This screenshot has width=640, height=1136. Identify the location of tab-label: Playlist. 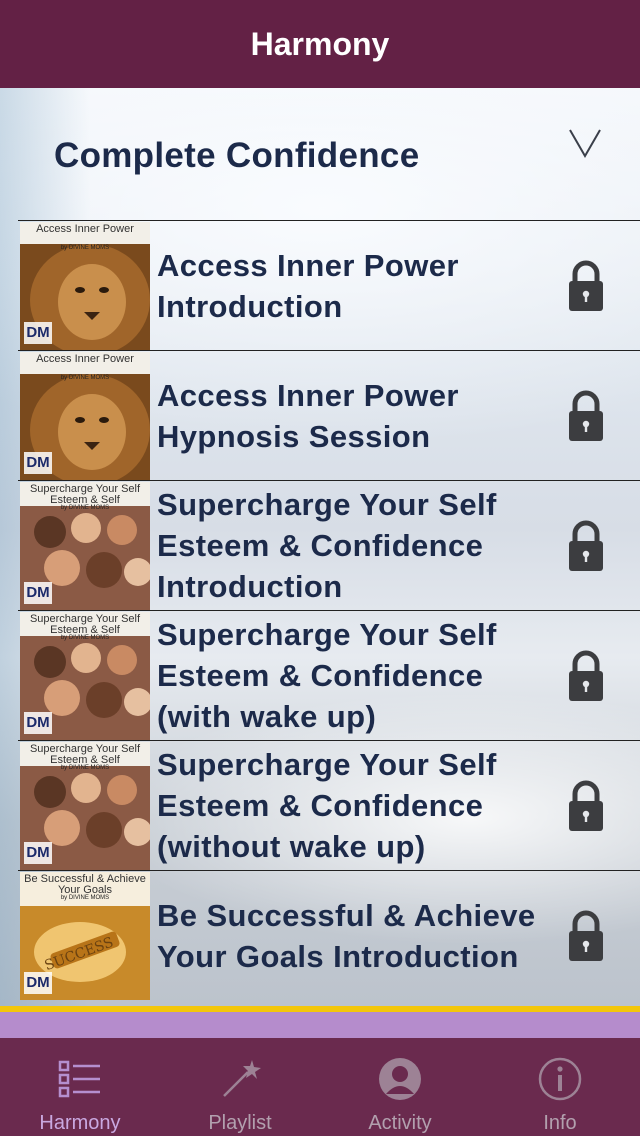
(240, 1123).